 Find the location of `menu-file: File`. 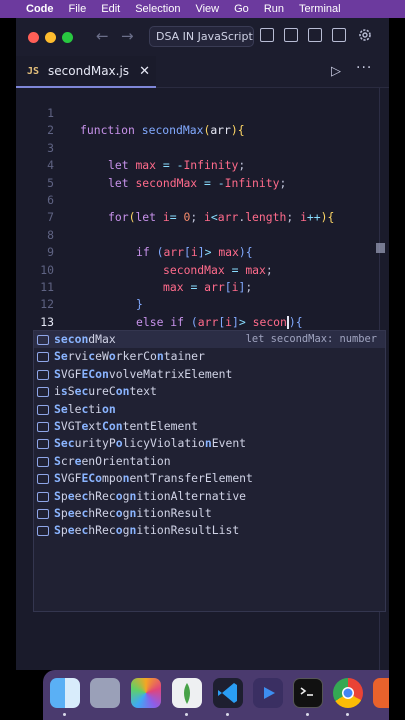

menu-file: File is located at coordinates (78, 9).